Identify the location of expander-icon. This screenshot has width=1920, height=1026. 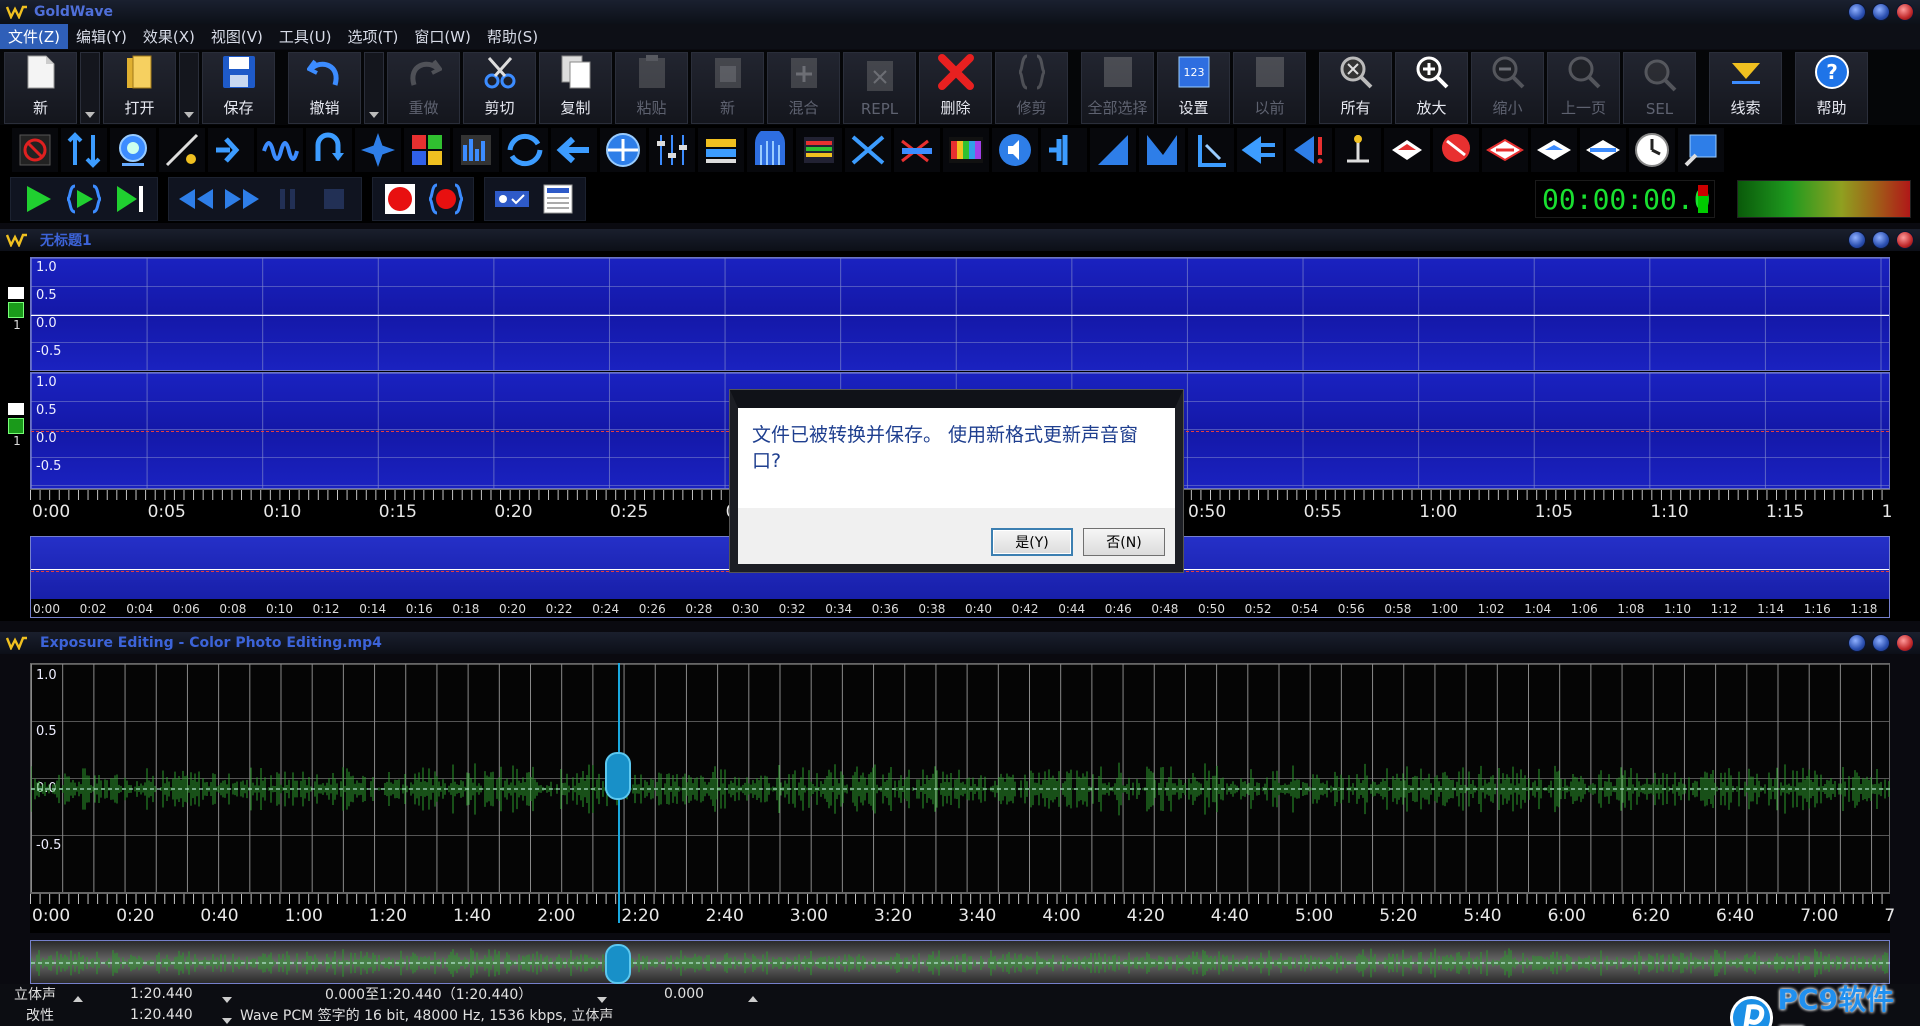
(1554, 150).